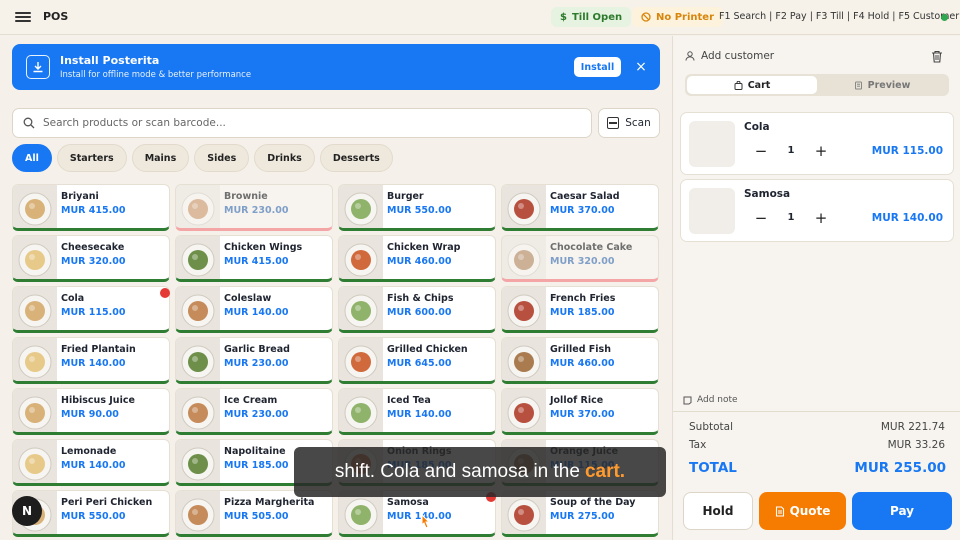  I want to click on product-tile: Iced Tea MUR 140.00, so click(417, 411).